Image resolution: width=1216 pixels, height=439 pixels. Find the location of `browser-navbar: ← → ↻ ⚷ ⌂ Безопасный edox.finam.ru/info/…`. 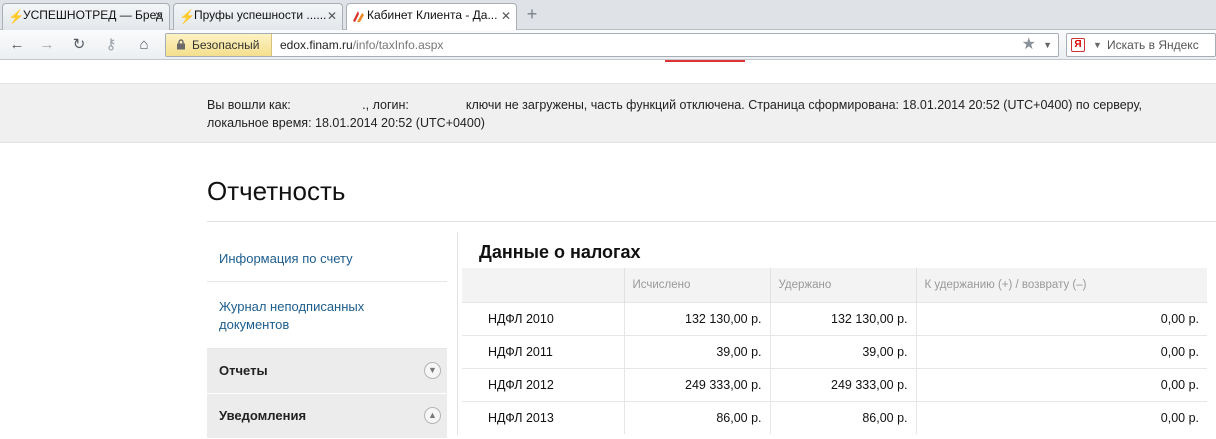

browser-navbar: ← → ↻ ⚷ ⌂ Безопасный edox.finam.ru/info/… is located at coordinates (608, 45).